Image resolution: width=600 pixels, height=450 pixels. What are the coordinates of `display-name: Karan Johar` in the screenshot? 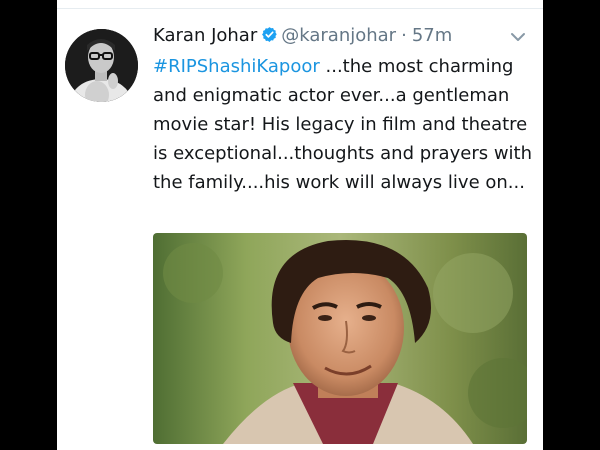 It's located at (205, 35).